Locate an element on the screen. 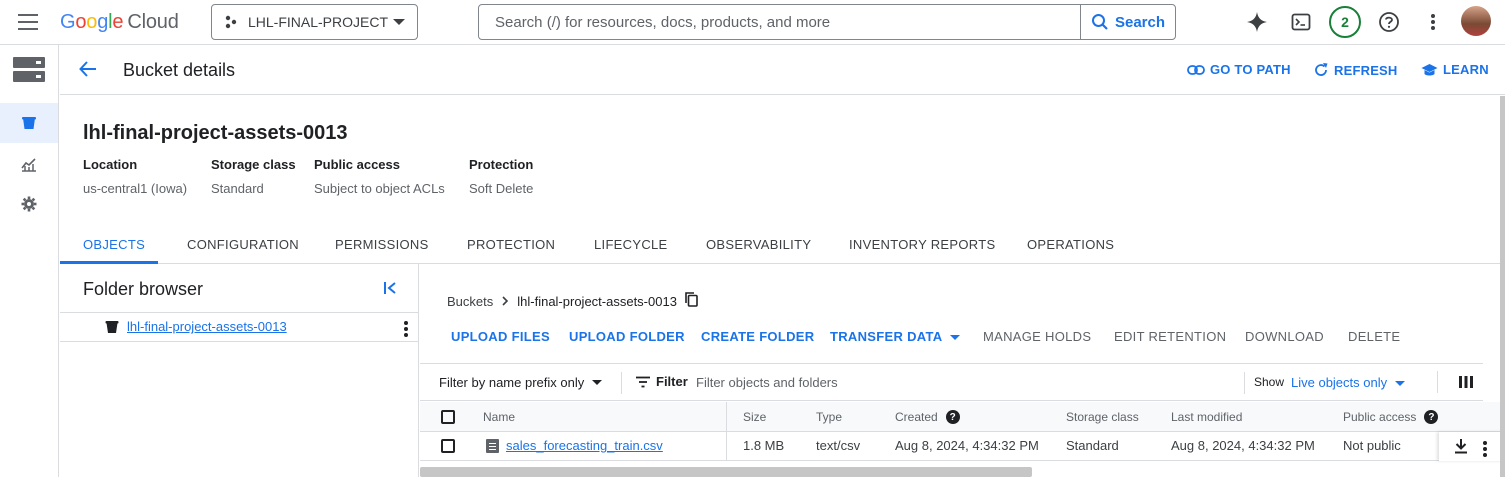  folder-more-icon is located at coordinates (406, 330).